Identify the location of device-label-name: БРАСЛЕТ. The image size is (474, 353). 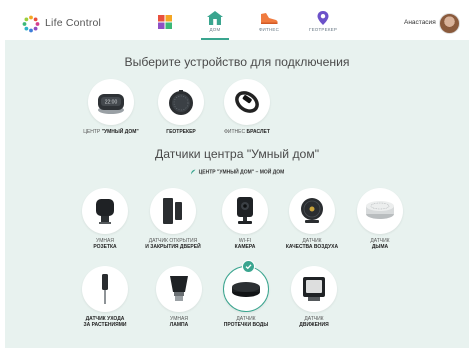
(258, 132).